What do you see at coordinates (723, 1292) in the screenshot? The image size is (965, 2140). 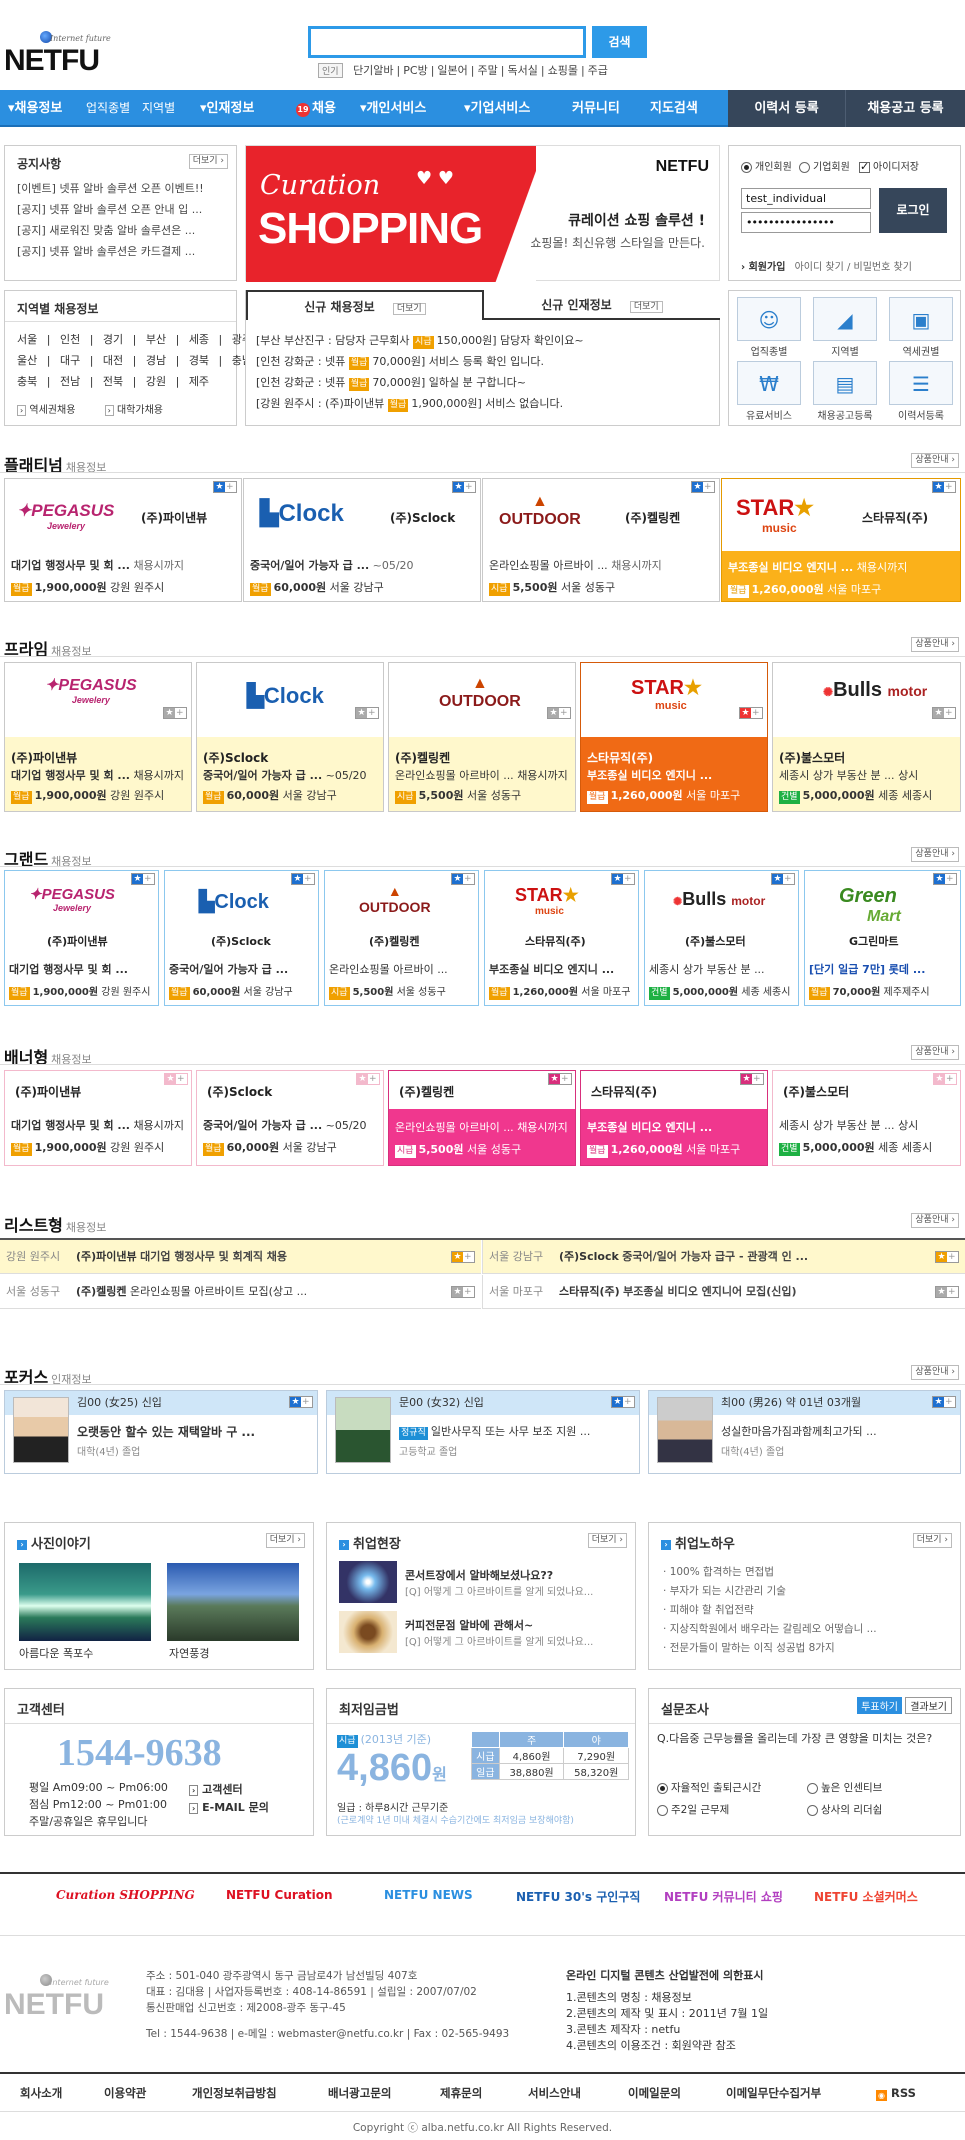 I see `list-row: 서울 마포구 스타뮤직(주) 부조종실 비디오 엔지니어 모집(신입) ★ +` at bounding box center [723, 1292].